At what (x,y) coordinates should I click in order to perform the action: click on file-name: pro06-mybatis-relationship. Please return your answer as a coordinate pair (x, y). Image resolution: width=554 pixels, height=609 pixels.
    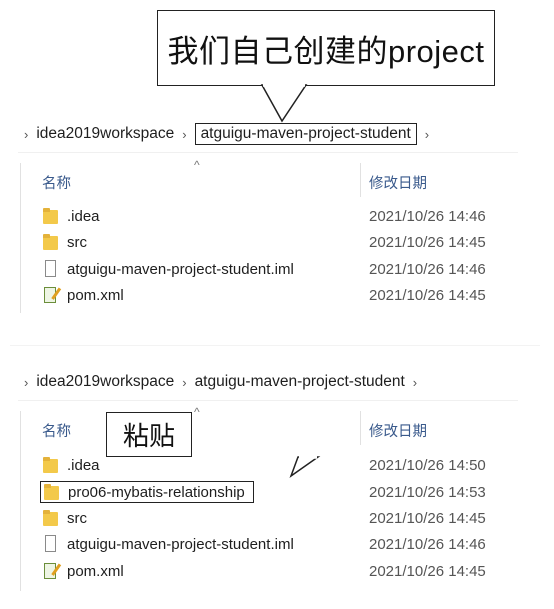
    Looking at the image, I should click on (156, 492).